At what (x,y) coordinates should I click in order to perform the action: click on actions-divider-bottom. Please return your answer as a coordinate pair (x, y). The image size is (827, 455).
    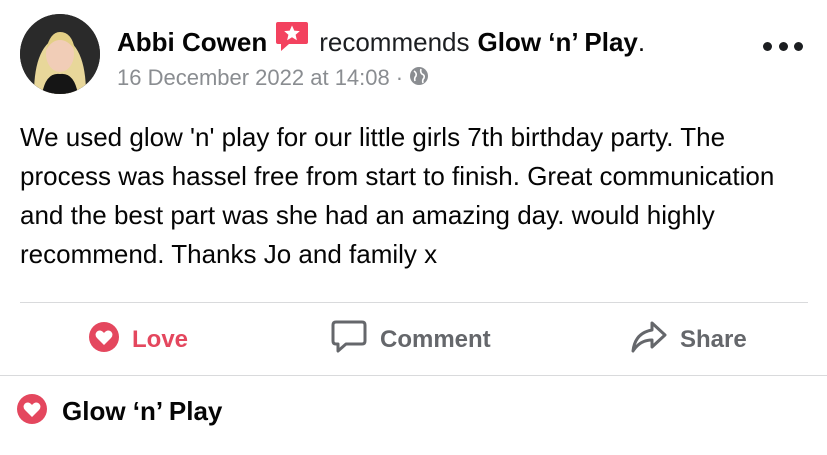
    Looking at the image, I should click on (413, 375).